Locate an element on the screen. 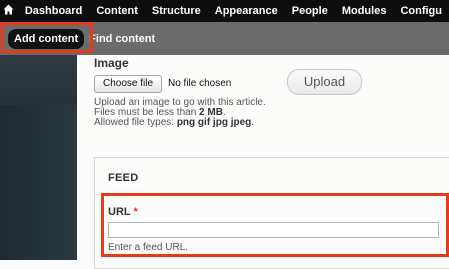 This screenshot has width=449, height=269. toolbar-item-content: Content is located at coordinates (117, 11).